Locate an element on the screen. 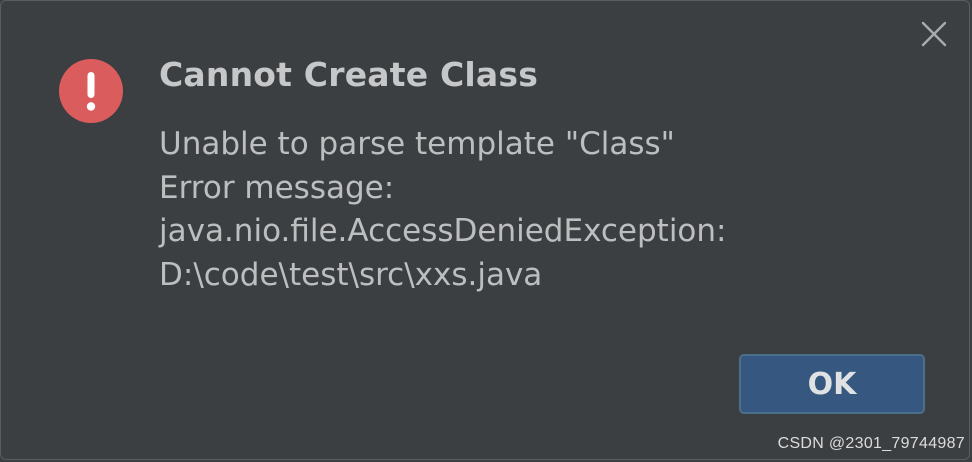 The width and height of the screenshot is (972, 462). watermark: CSDN @2301_79744987 is located at coordinates (871, 443).